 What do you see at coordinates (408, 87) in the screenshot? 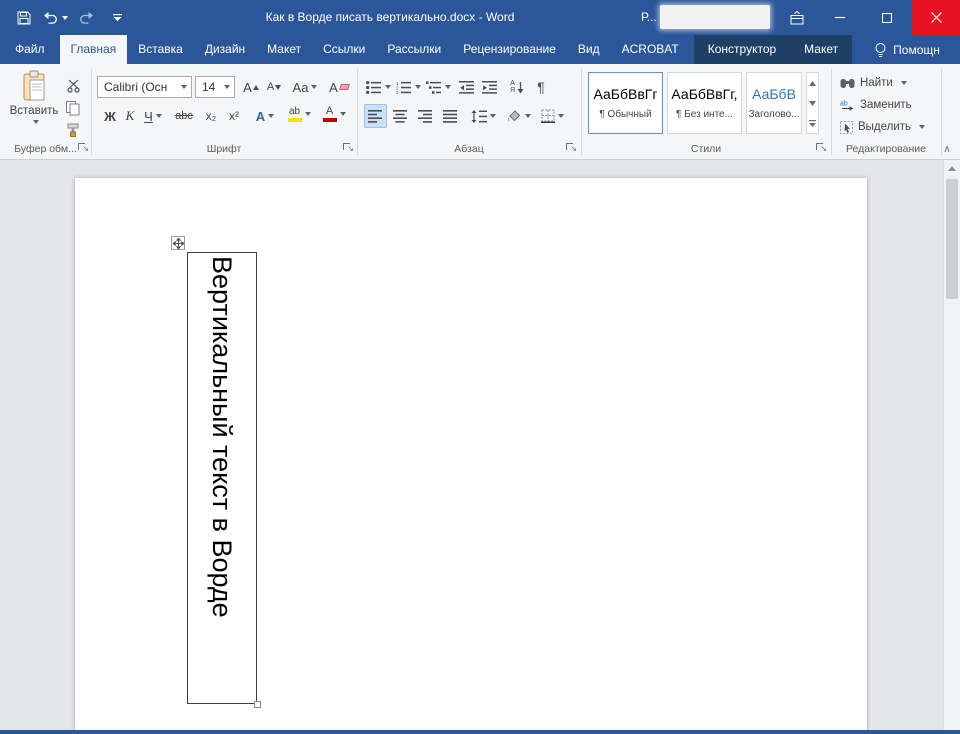
I see `numbering-button: 123` at bounding box center [408, 87].